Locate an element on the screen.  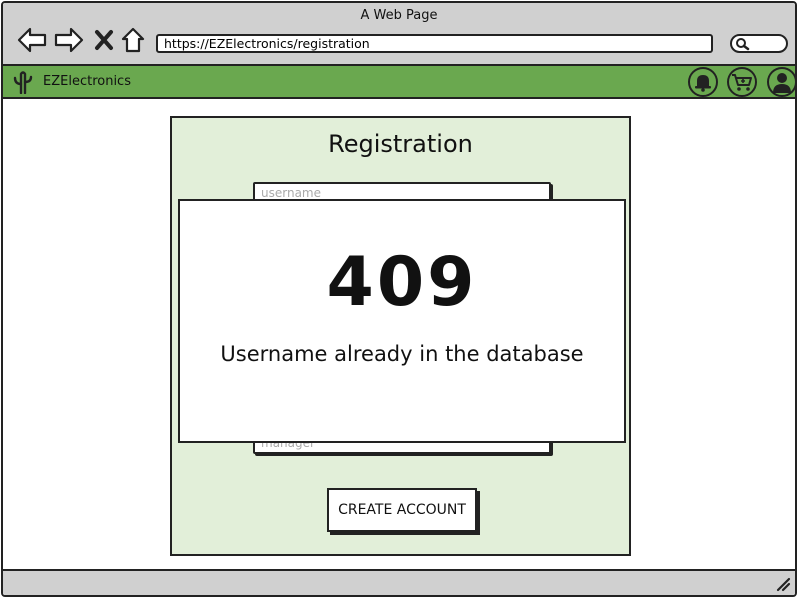
notifications-button is located at coordinates (703, 82).